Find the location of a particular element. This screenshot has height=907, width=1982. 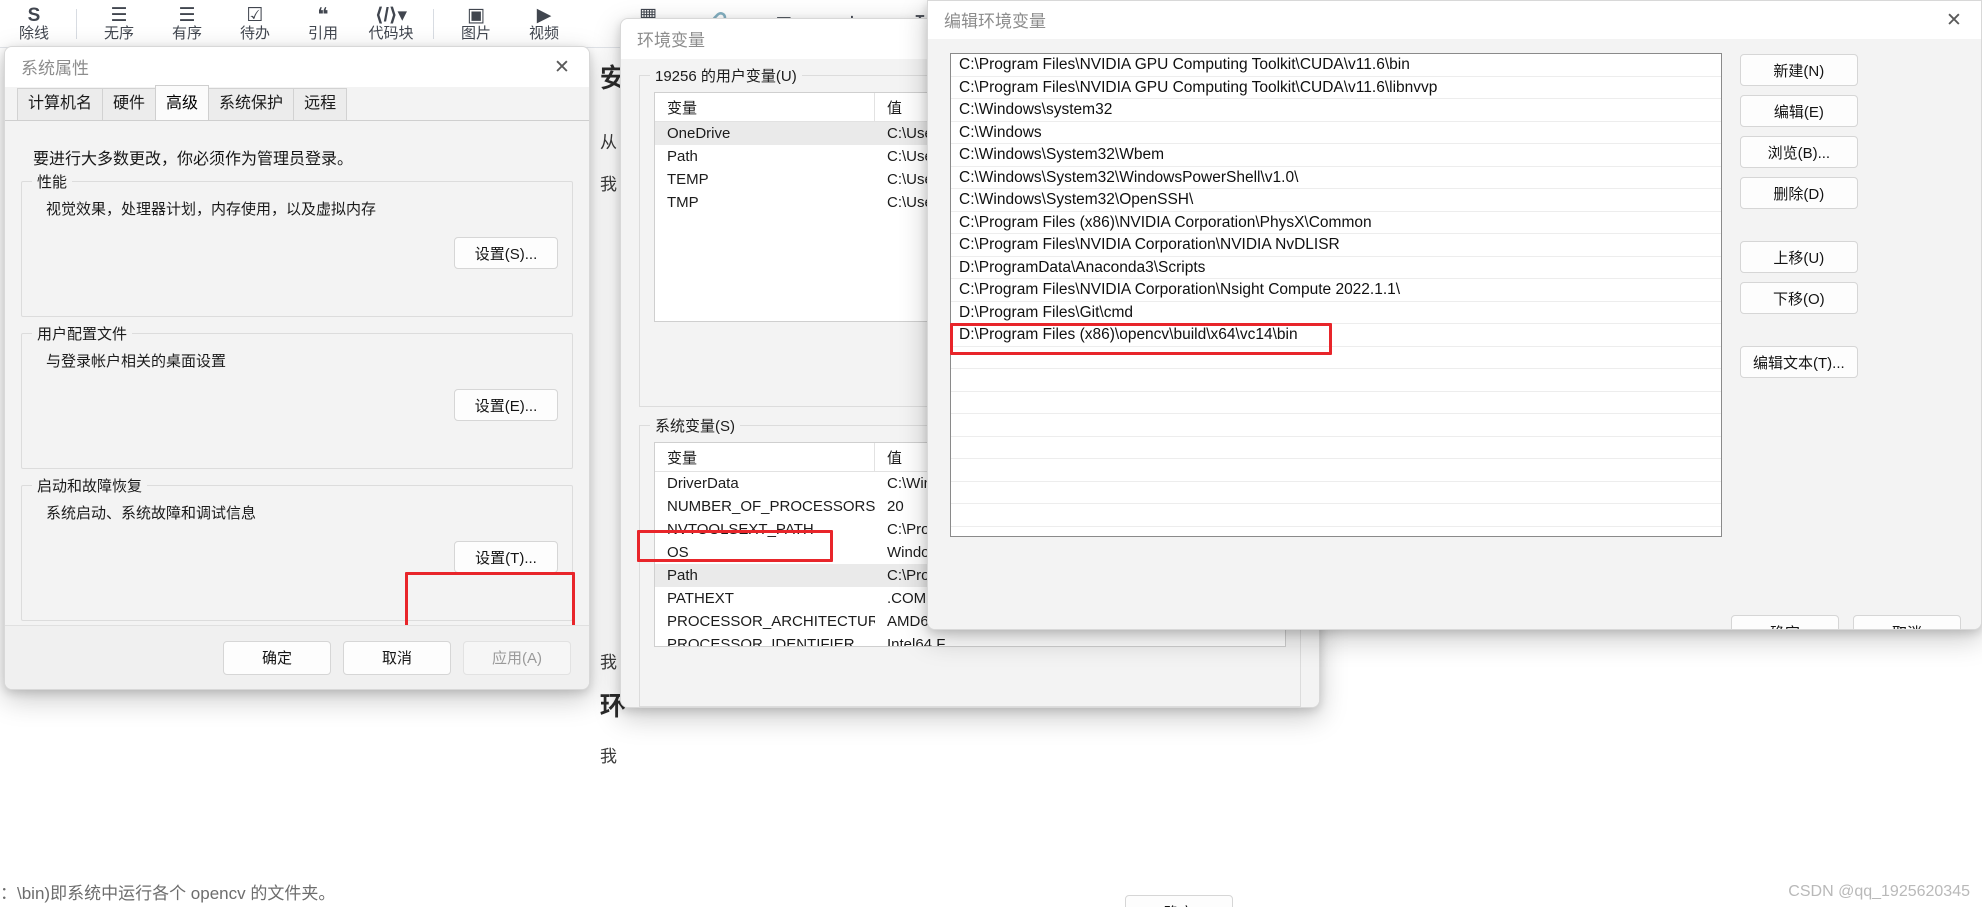

performance-legend: 性能 is located at coordinates (52, 181).